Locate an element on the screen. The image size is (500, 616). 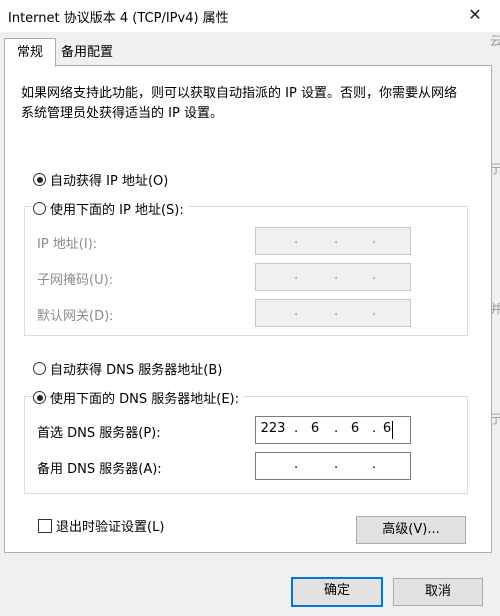
ip-manual-label: 使用下面的 IP 地址(S): is located at coordinates (119, 208).